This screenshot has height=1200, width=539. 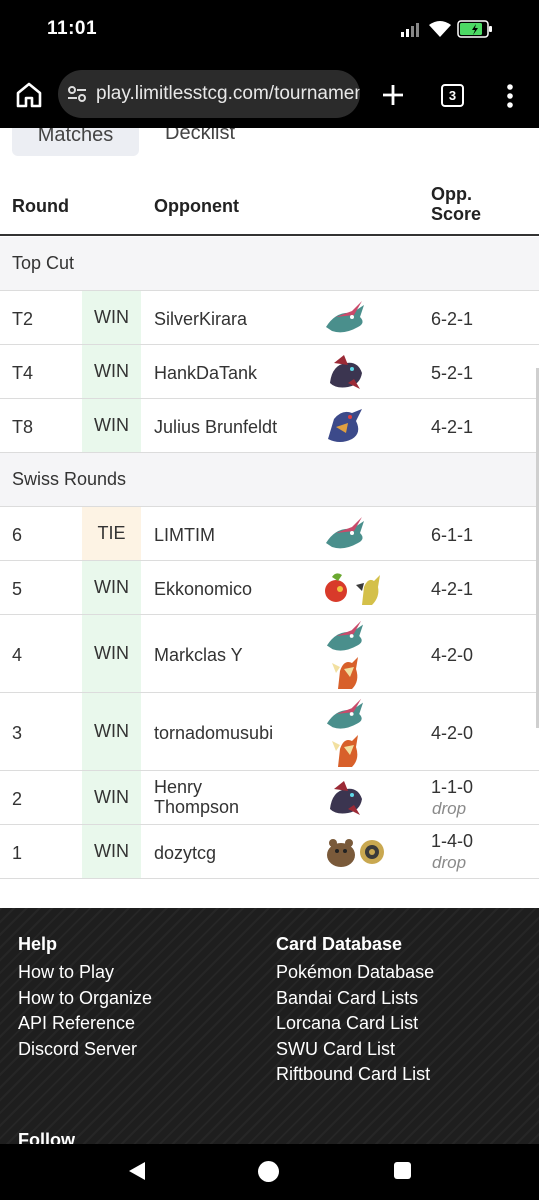 I want to click on table-row: 2 WIN Henry Thompson 1-1-0 drop, so click(x=269, y=798).